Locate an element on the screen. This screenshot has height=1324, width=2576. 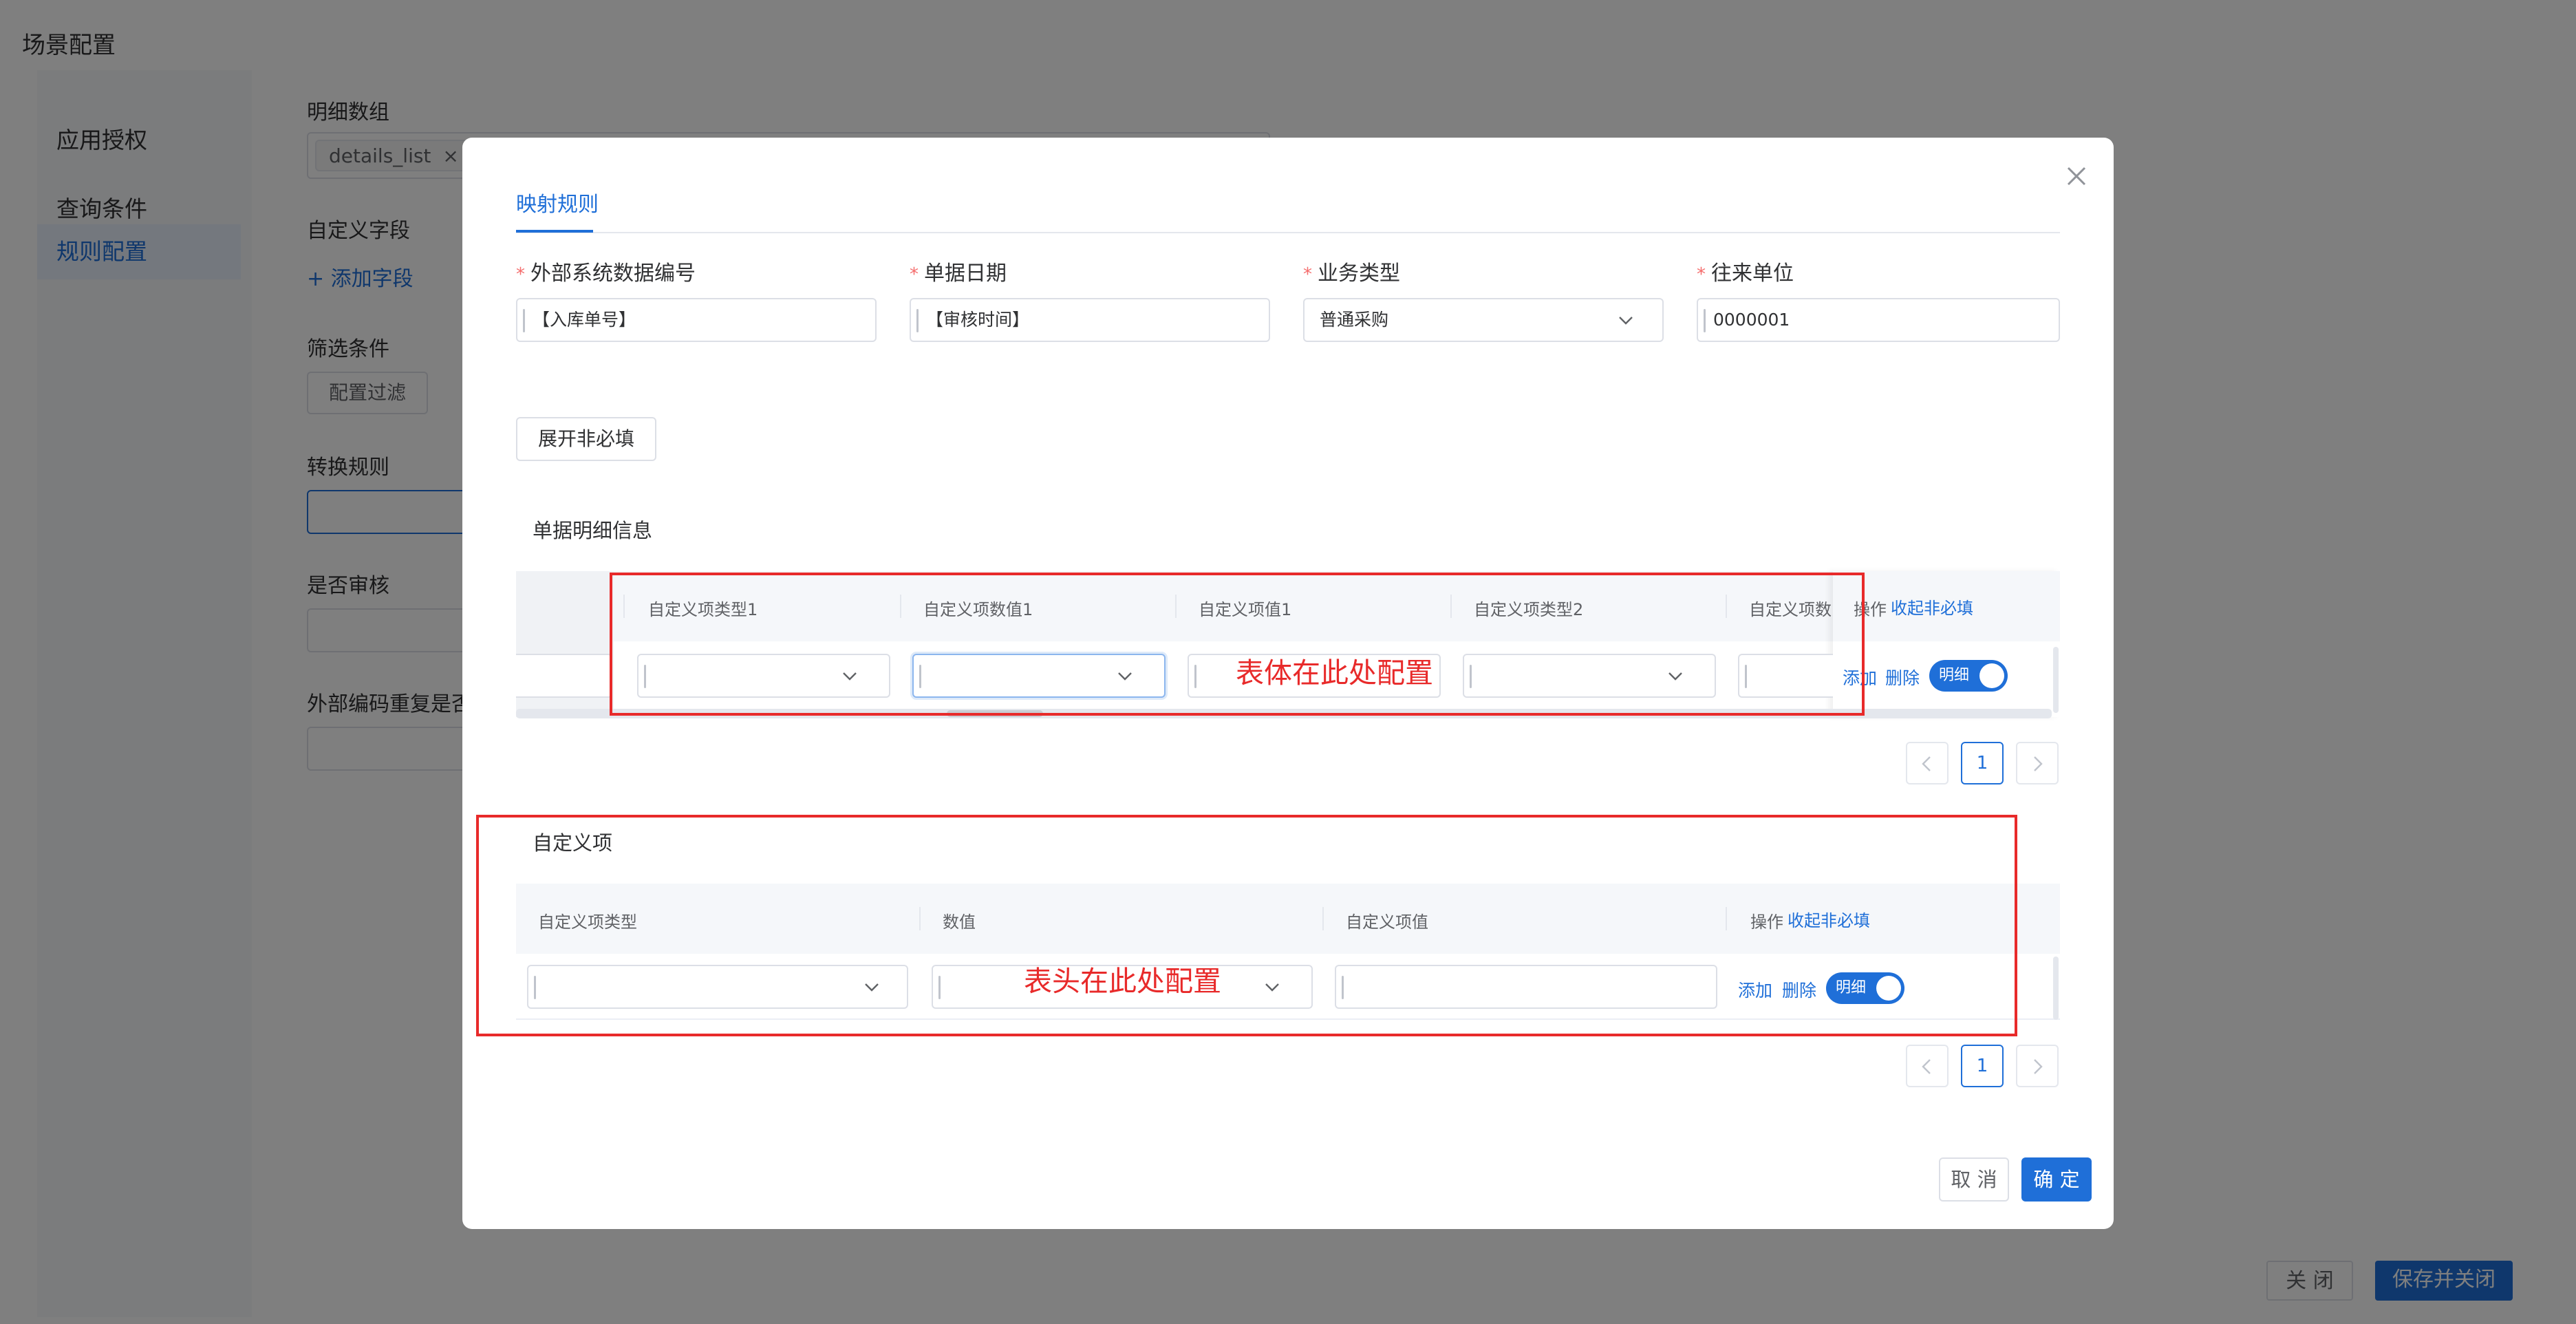
field-label-text: 往来单位 is located at coordinates (1753, 273).